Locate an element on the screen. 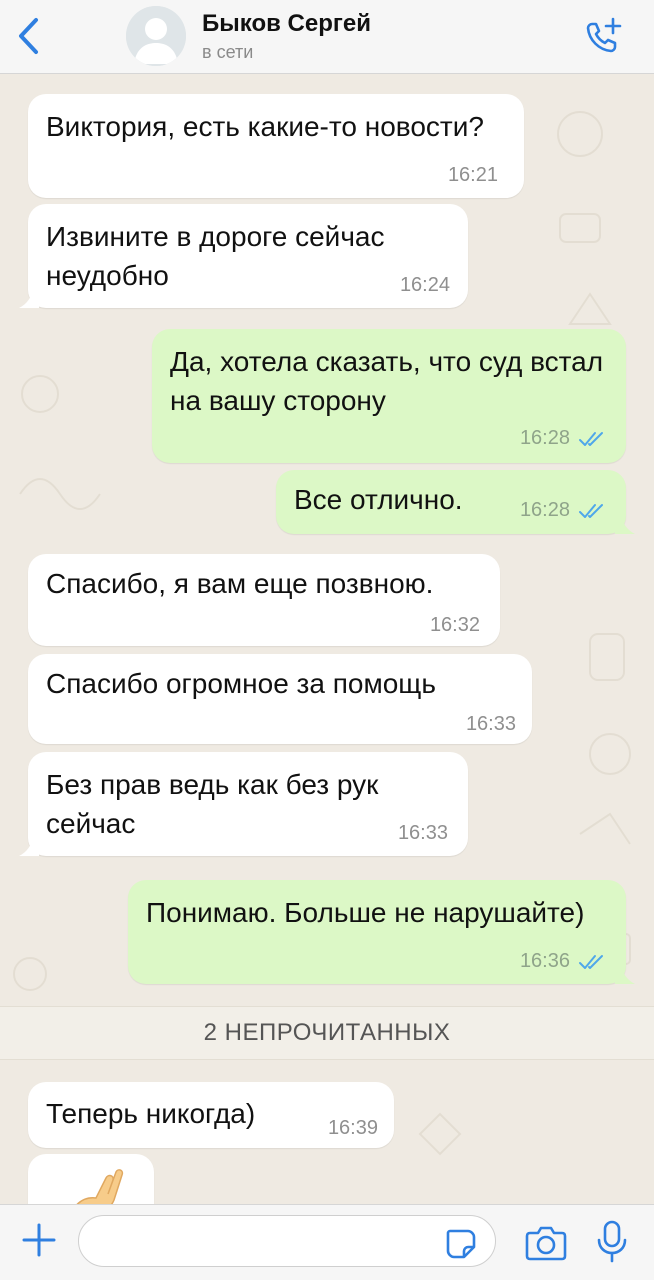 This screenshot has width=654, height=1280. message-time: 16:21 is located at coordinates (472, 175).